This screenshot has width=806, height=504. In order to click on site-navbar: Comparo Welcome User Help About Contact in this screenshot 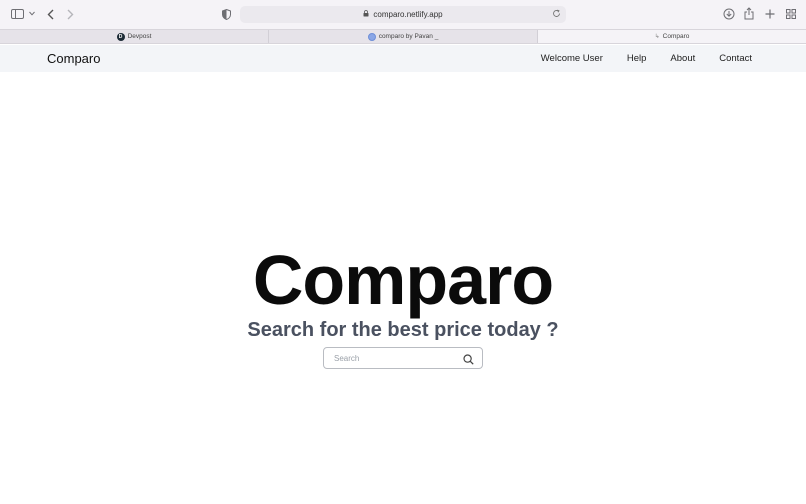, I will do `click(403, 58)`.